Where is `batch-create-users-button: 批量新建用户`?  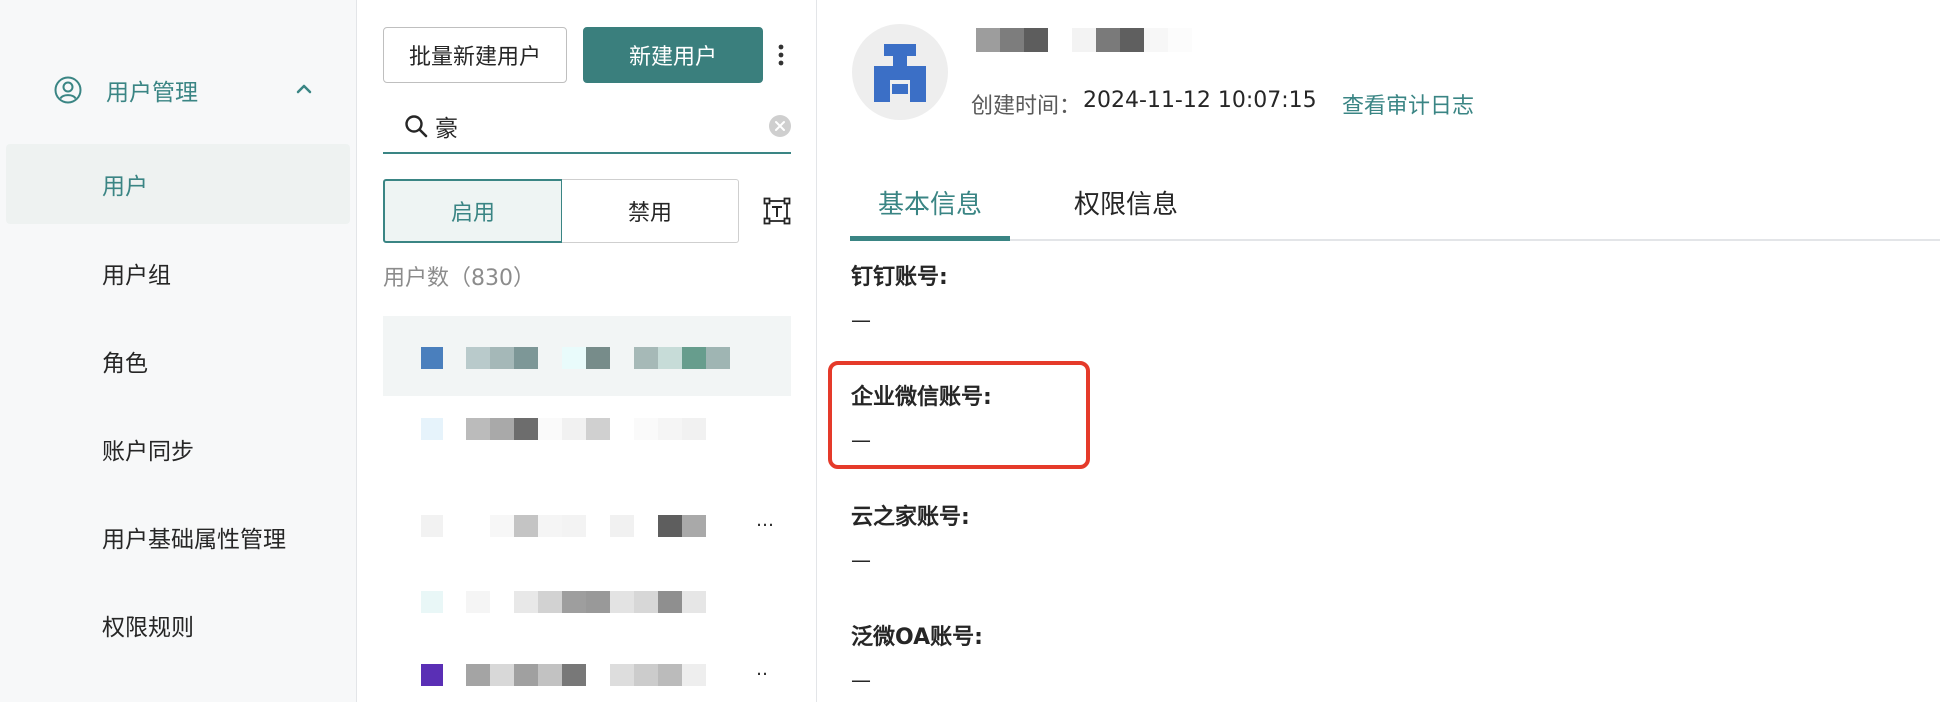 batch-create-users-button: 批量新建用户 is located at coordinates (475, 55).